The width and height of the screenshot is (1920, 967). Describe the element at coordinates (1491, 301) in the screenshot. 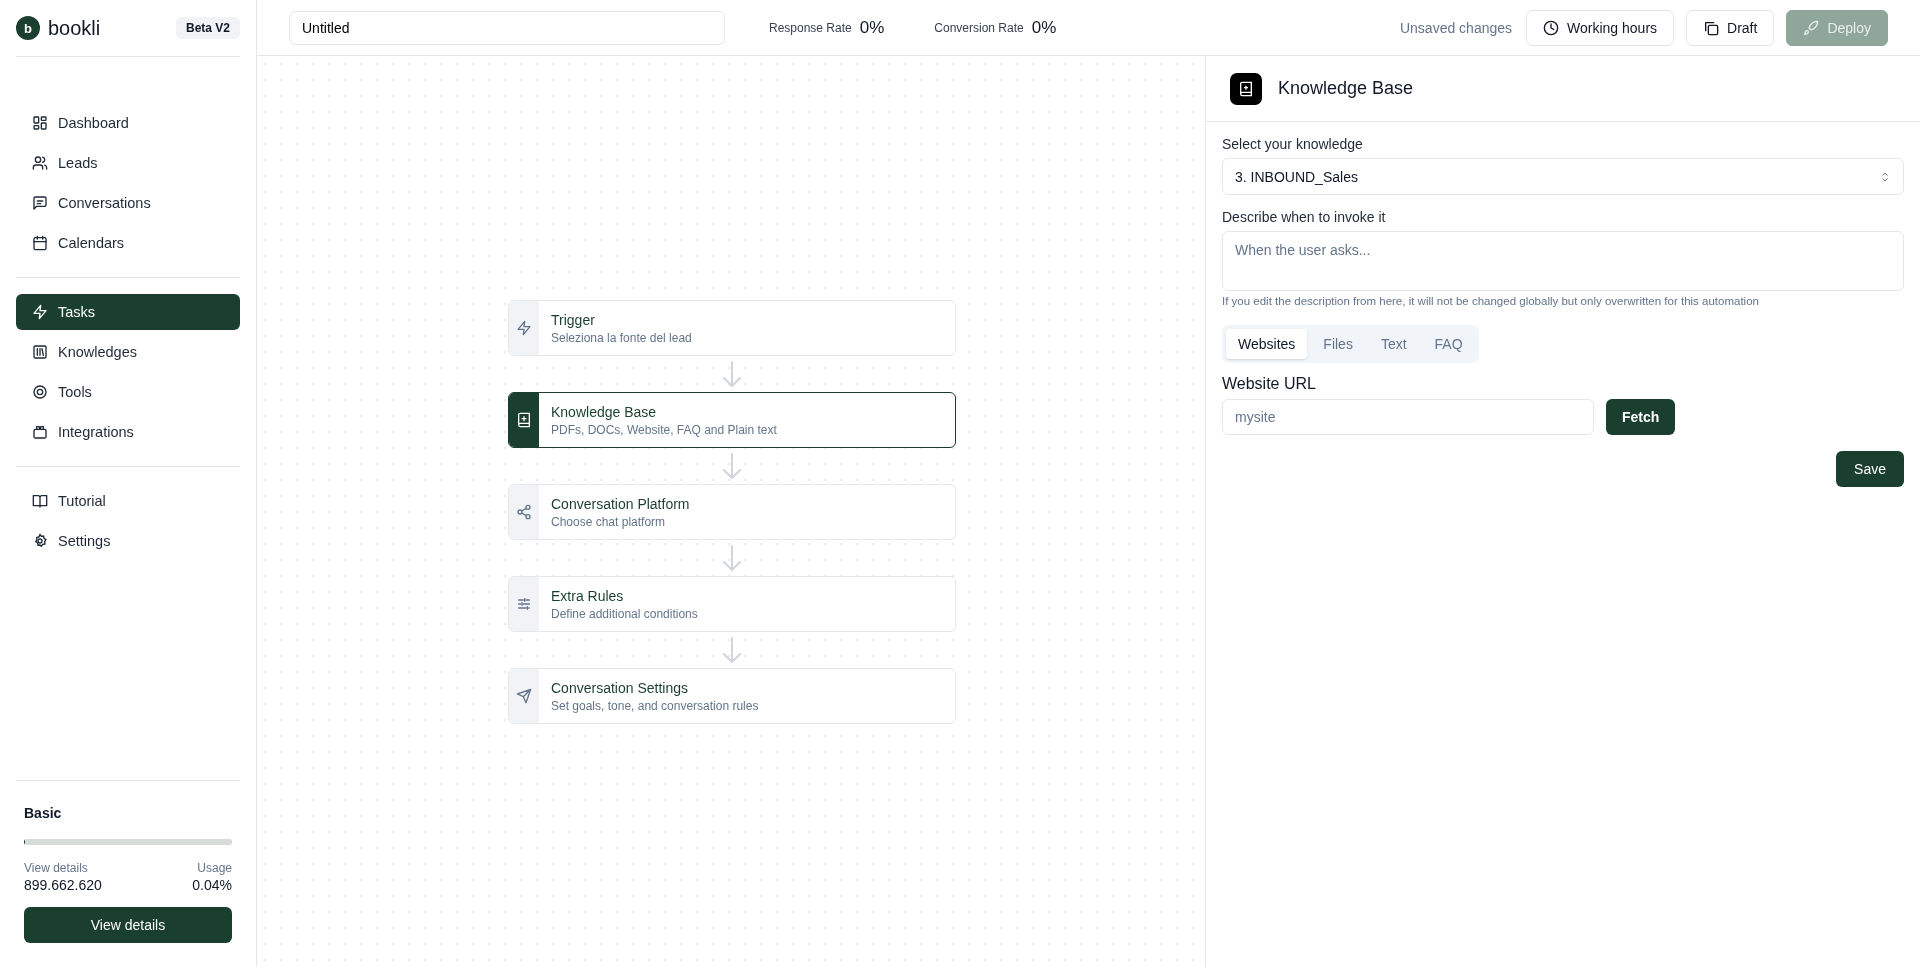

I see `hint-text: If you edit the description from here, it will not be changed globally but only overwritten for this automation` at that location.